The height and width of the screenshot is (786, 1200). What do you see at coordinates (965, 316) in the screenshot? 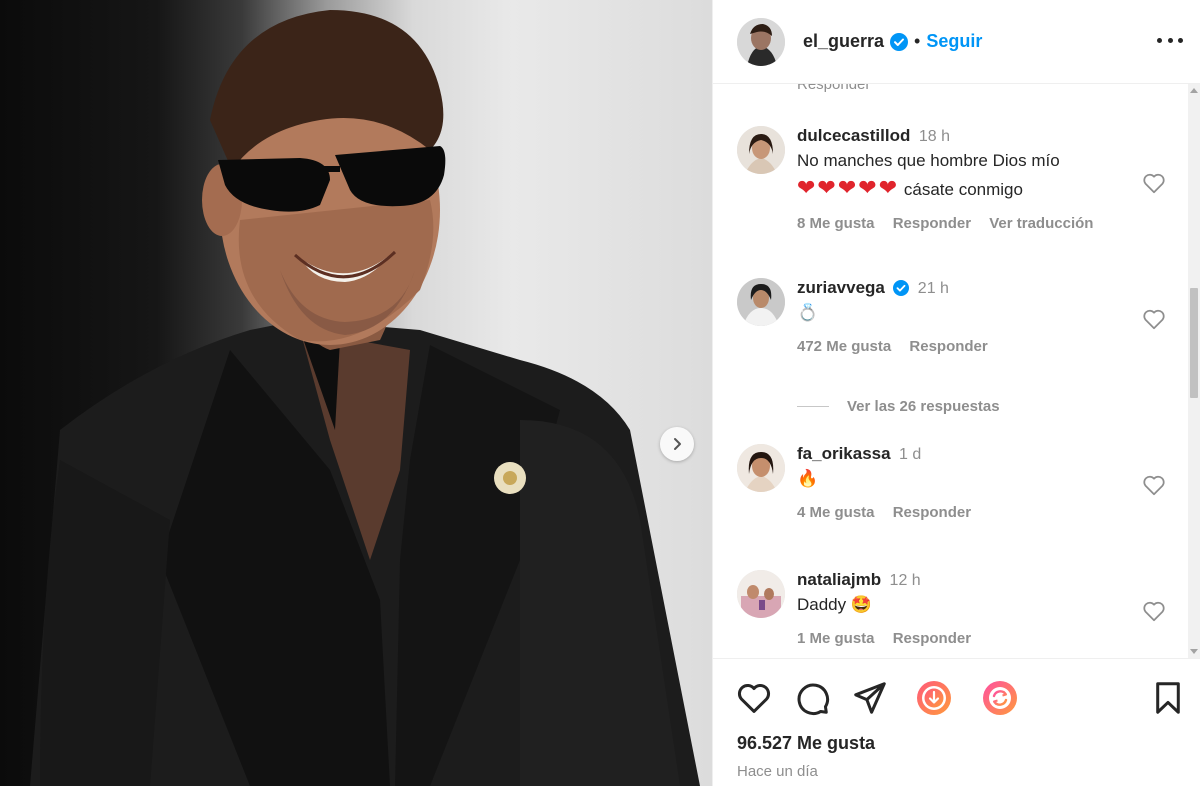
I see `comment-body: zuriavvega 21 h 💍 472 Me gusta Responder` at bounding box center [965, 316].